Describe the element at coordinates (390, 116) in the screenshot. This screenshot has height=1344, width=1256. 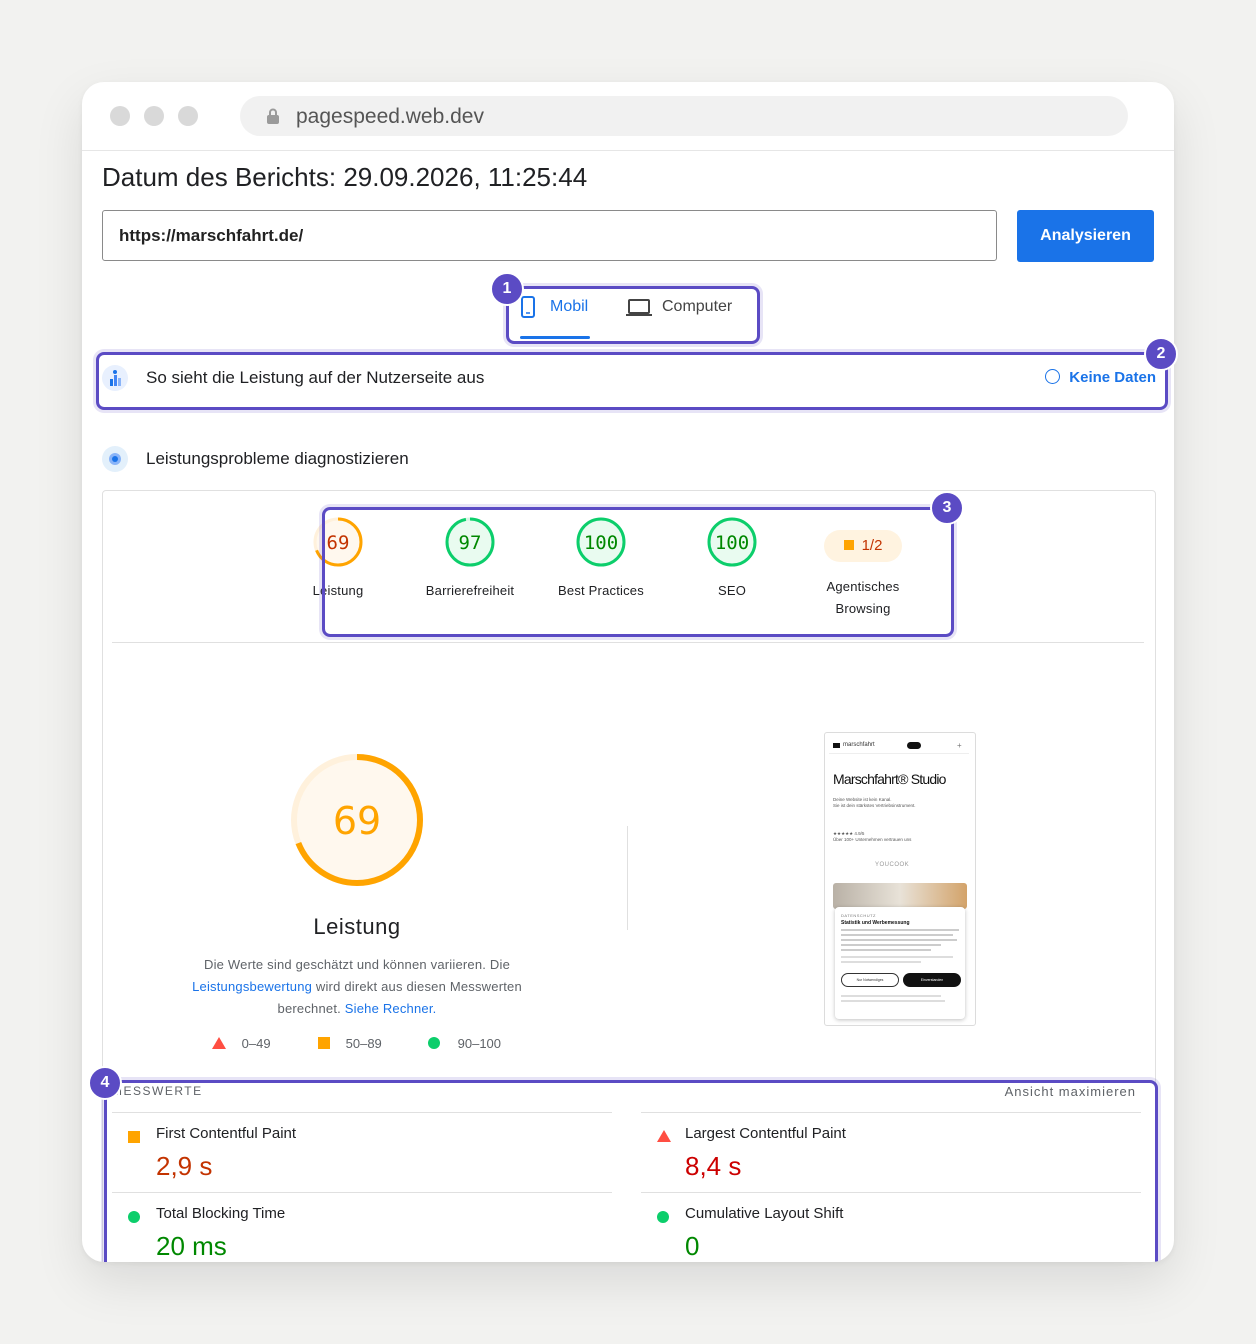
I see `address-bar-url: pagespeed.web.dev` at that location.